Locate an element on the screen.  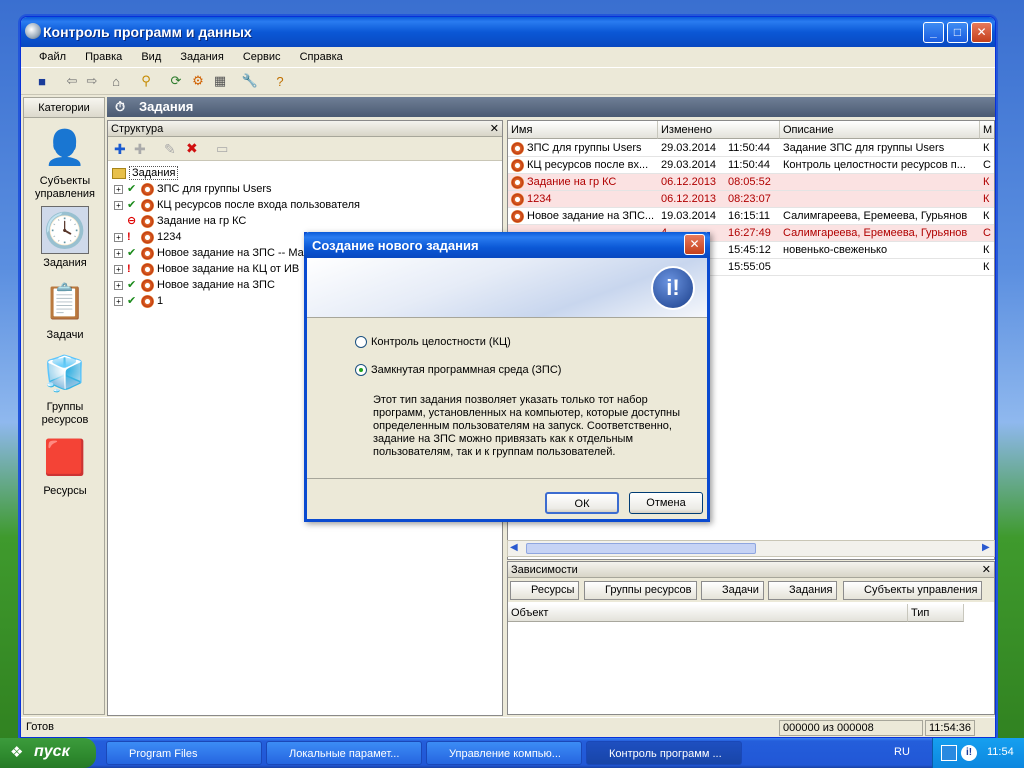
menu-edit: Правка is located at coordinates (103, 57).